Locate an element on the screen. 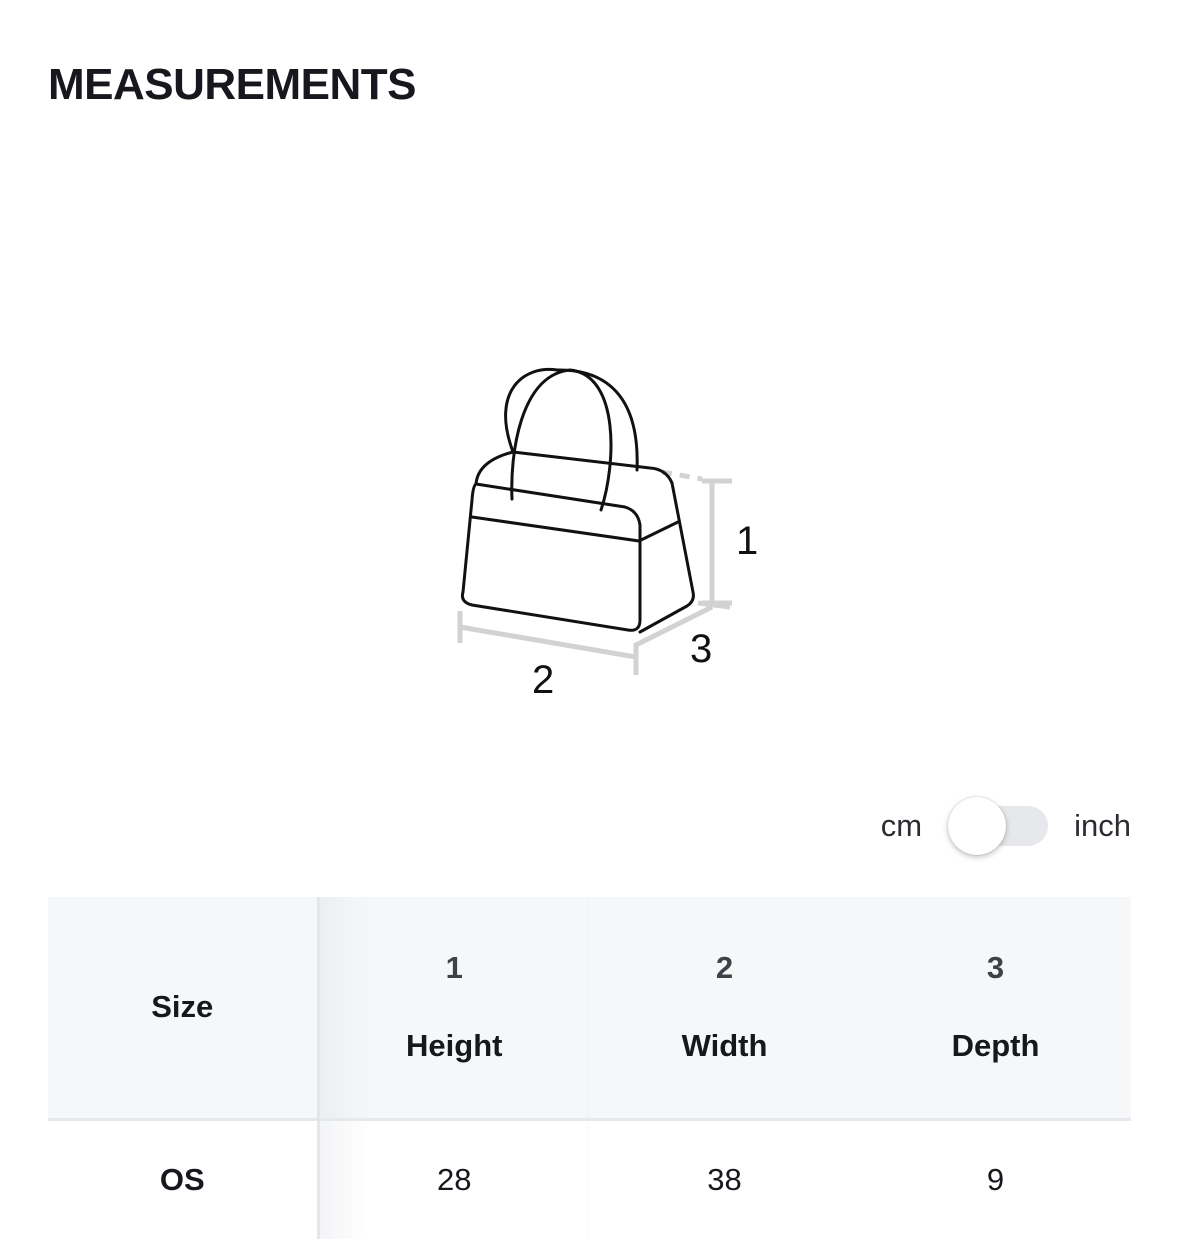 The image size is (1179, 1240). height-dimension-line is located at coordinates (717, 542).